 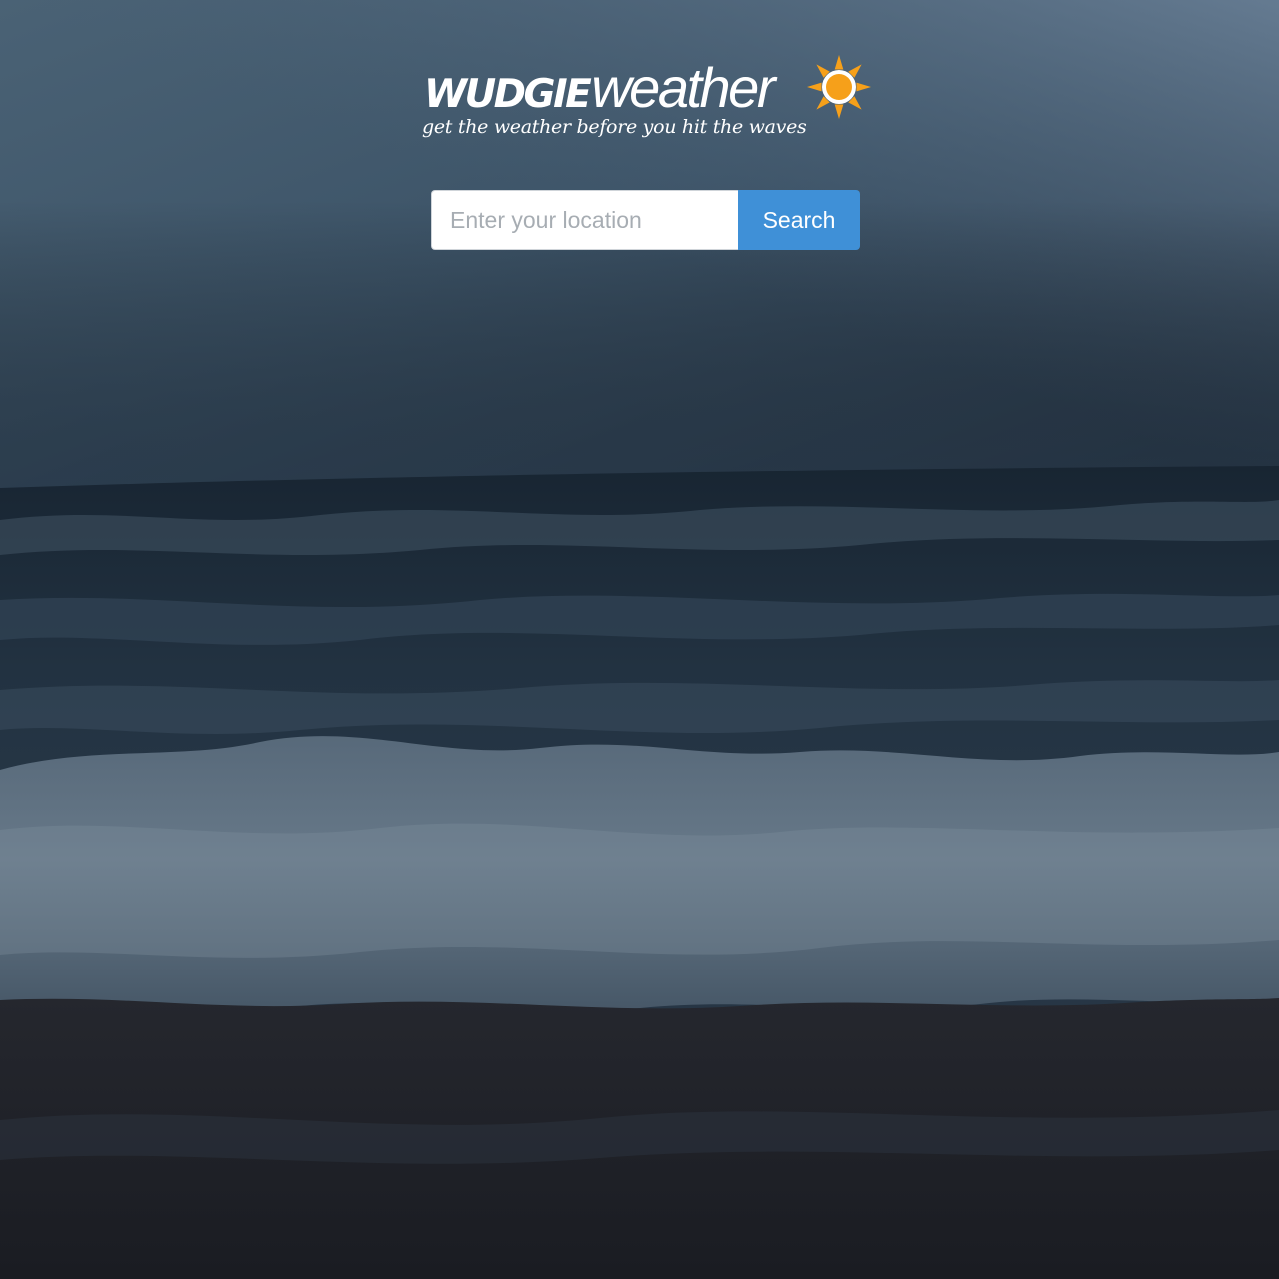 What do you see at coordinates (799, 220) in the screenshot?
I see `search-button: Search` at bounding box center [799, 220].